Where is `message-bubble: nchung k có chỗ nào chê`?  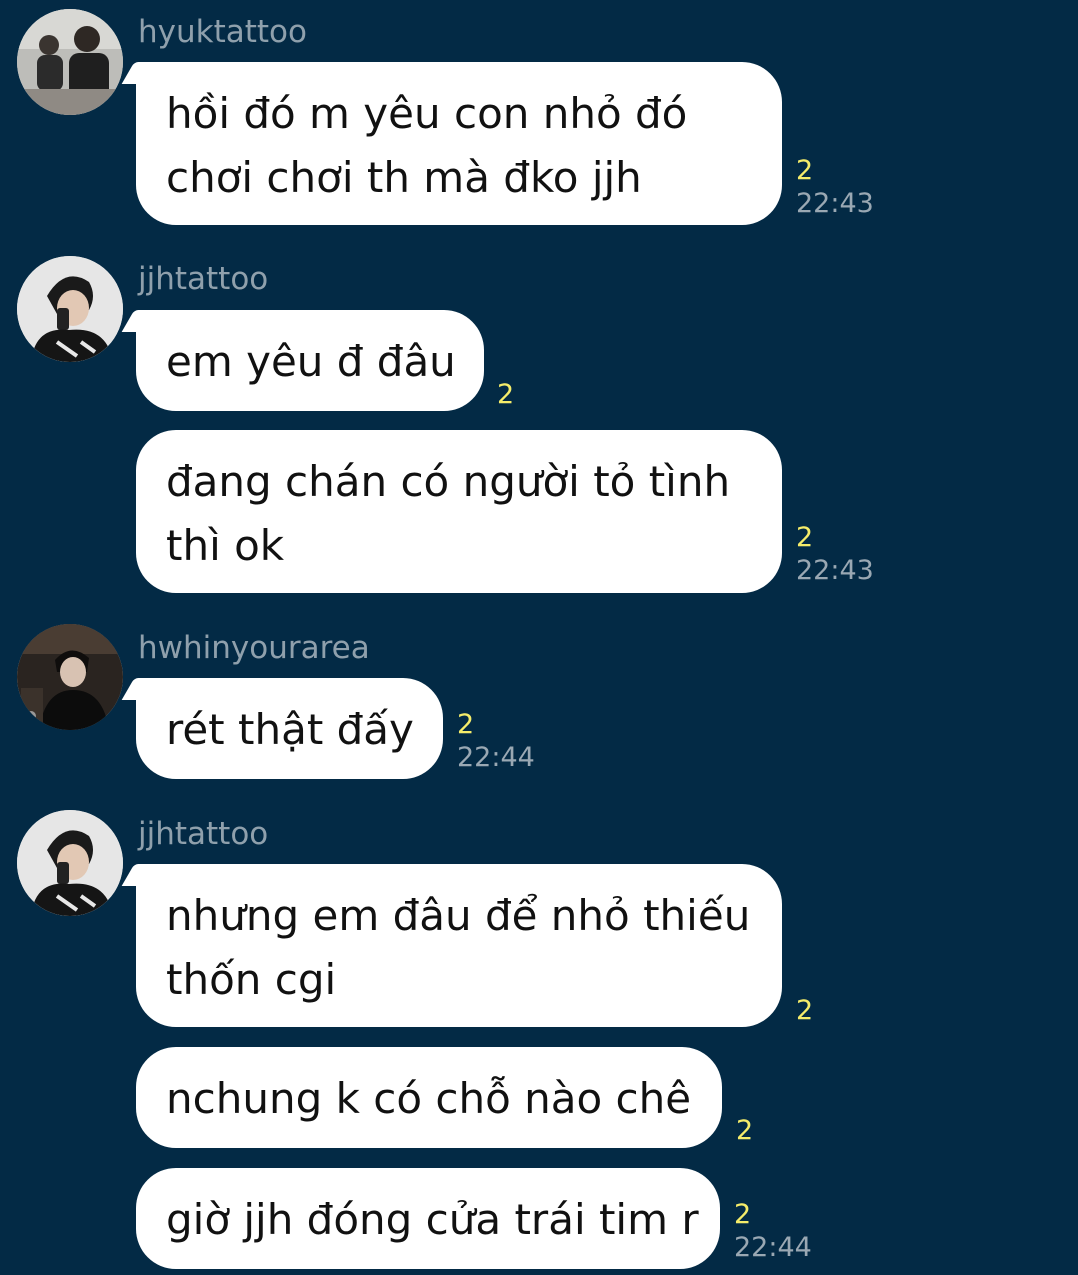
message-bubble: nchung k có chỗ nào chê is located at coordinates (429, 1097).